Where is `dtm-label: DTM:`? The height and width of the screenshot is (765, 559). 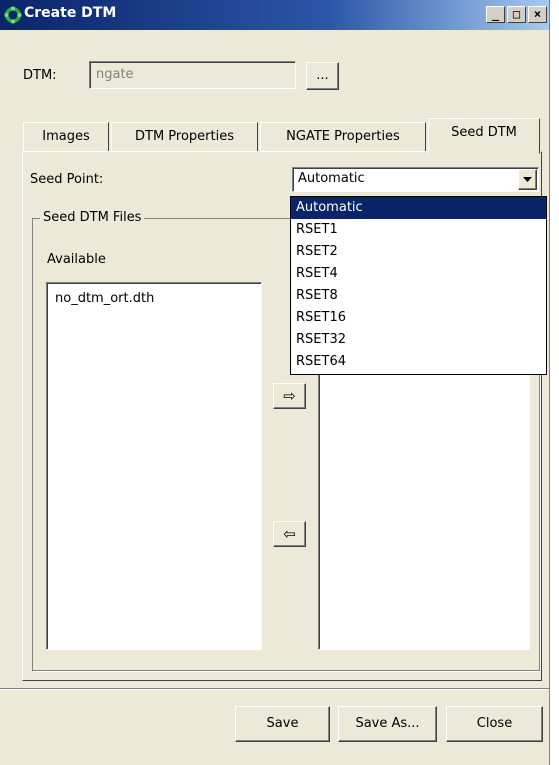
dtm-label: DTM: is located at coordinates (40, 75).